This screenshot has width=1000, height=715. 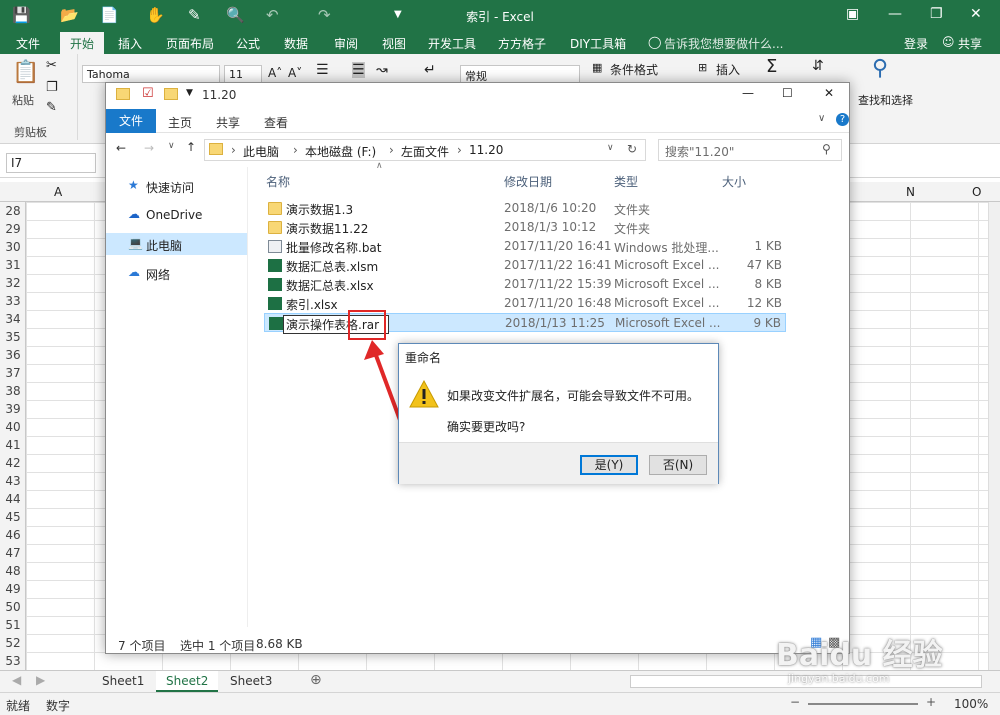 I want to click on next-sheet-icon: ▶, so click(x=40, y=680).